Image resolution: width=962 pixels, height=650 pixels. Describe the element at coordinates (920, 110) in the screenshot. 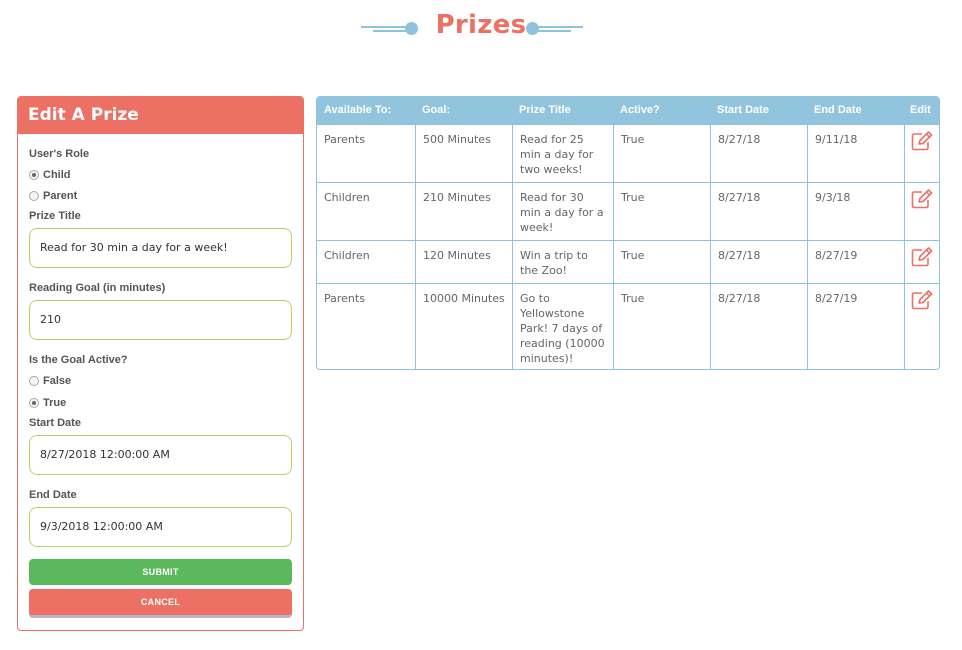

I see `column-header-edit: Edit` at that location.